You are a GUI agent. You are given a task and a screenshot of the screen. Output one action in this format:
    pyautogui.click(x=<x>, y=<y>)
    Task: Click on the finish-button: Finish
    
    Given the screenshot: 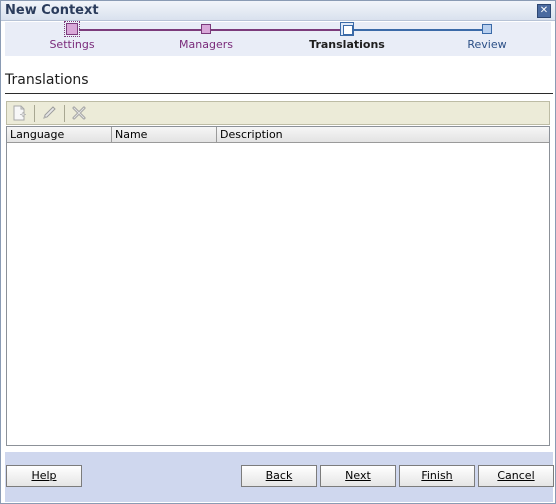 What is the action you would take?
    pyautogui.click(x=437, y=476)
    